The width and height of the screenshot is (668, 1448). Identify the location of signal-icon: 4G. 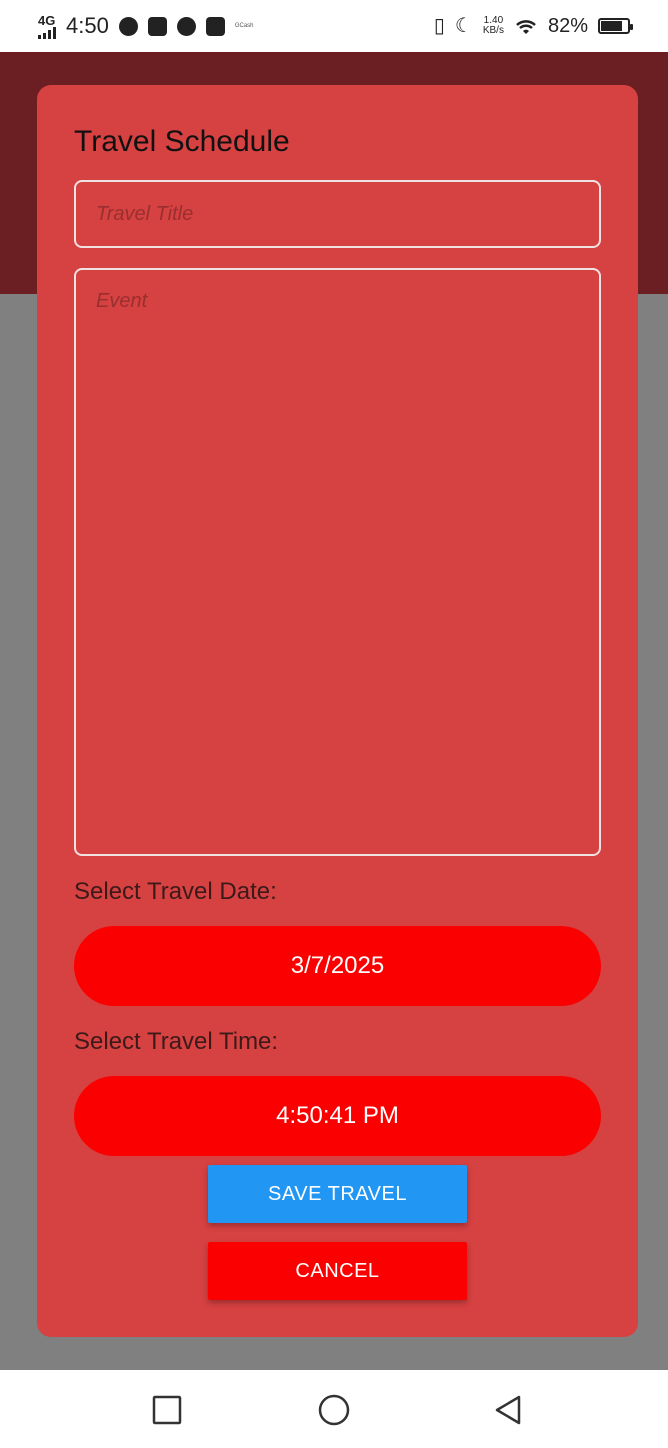
(47, 26).